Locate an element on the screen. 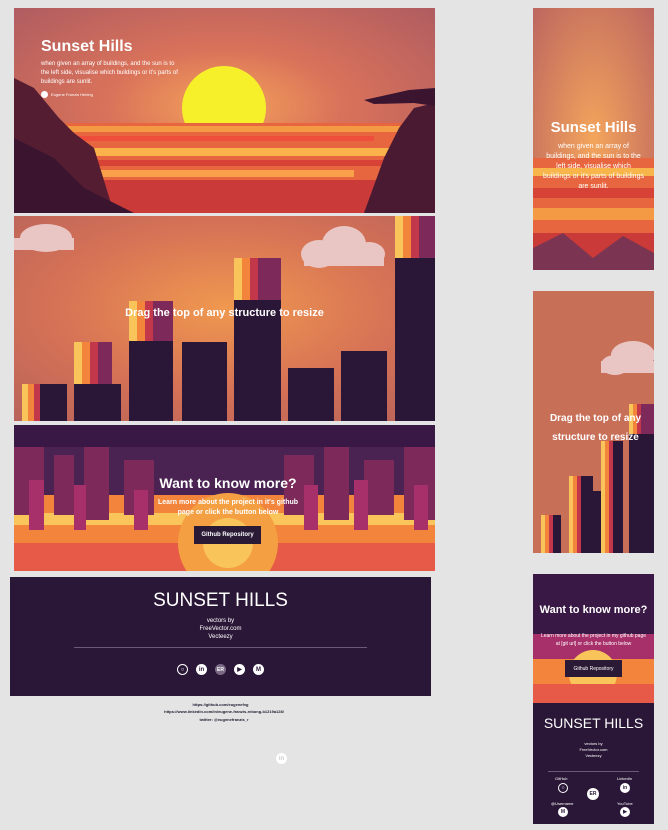  mobile-footer-divider is located at coordinates (593, 771).